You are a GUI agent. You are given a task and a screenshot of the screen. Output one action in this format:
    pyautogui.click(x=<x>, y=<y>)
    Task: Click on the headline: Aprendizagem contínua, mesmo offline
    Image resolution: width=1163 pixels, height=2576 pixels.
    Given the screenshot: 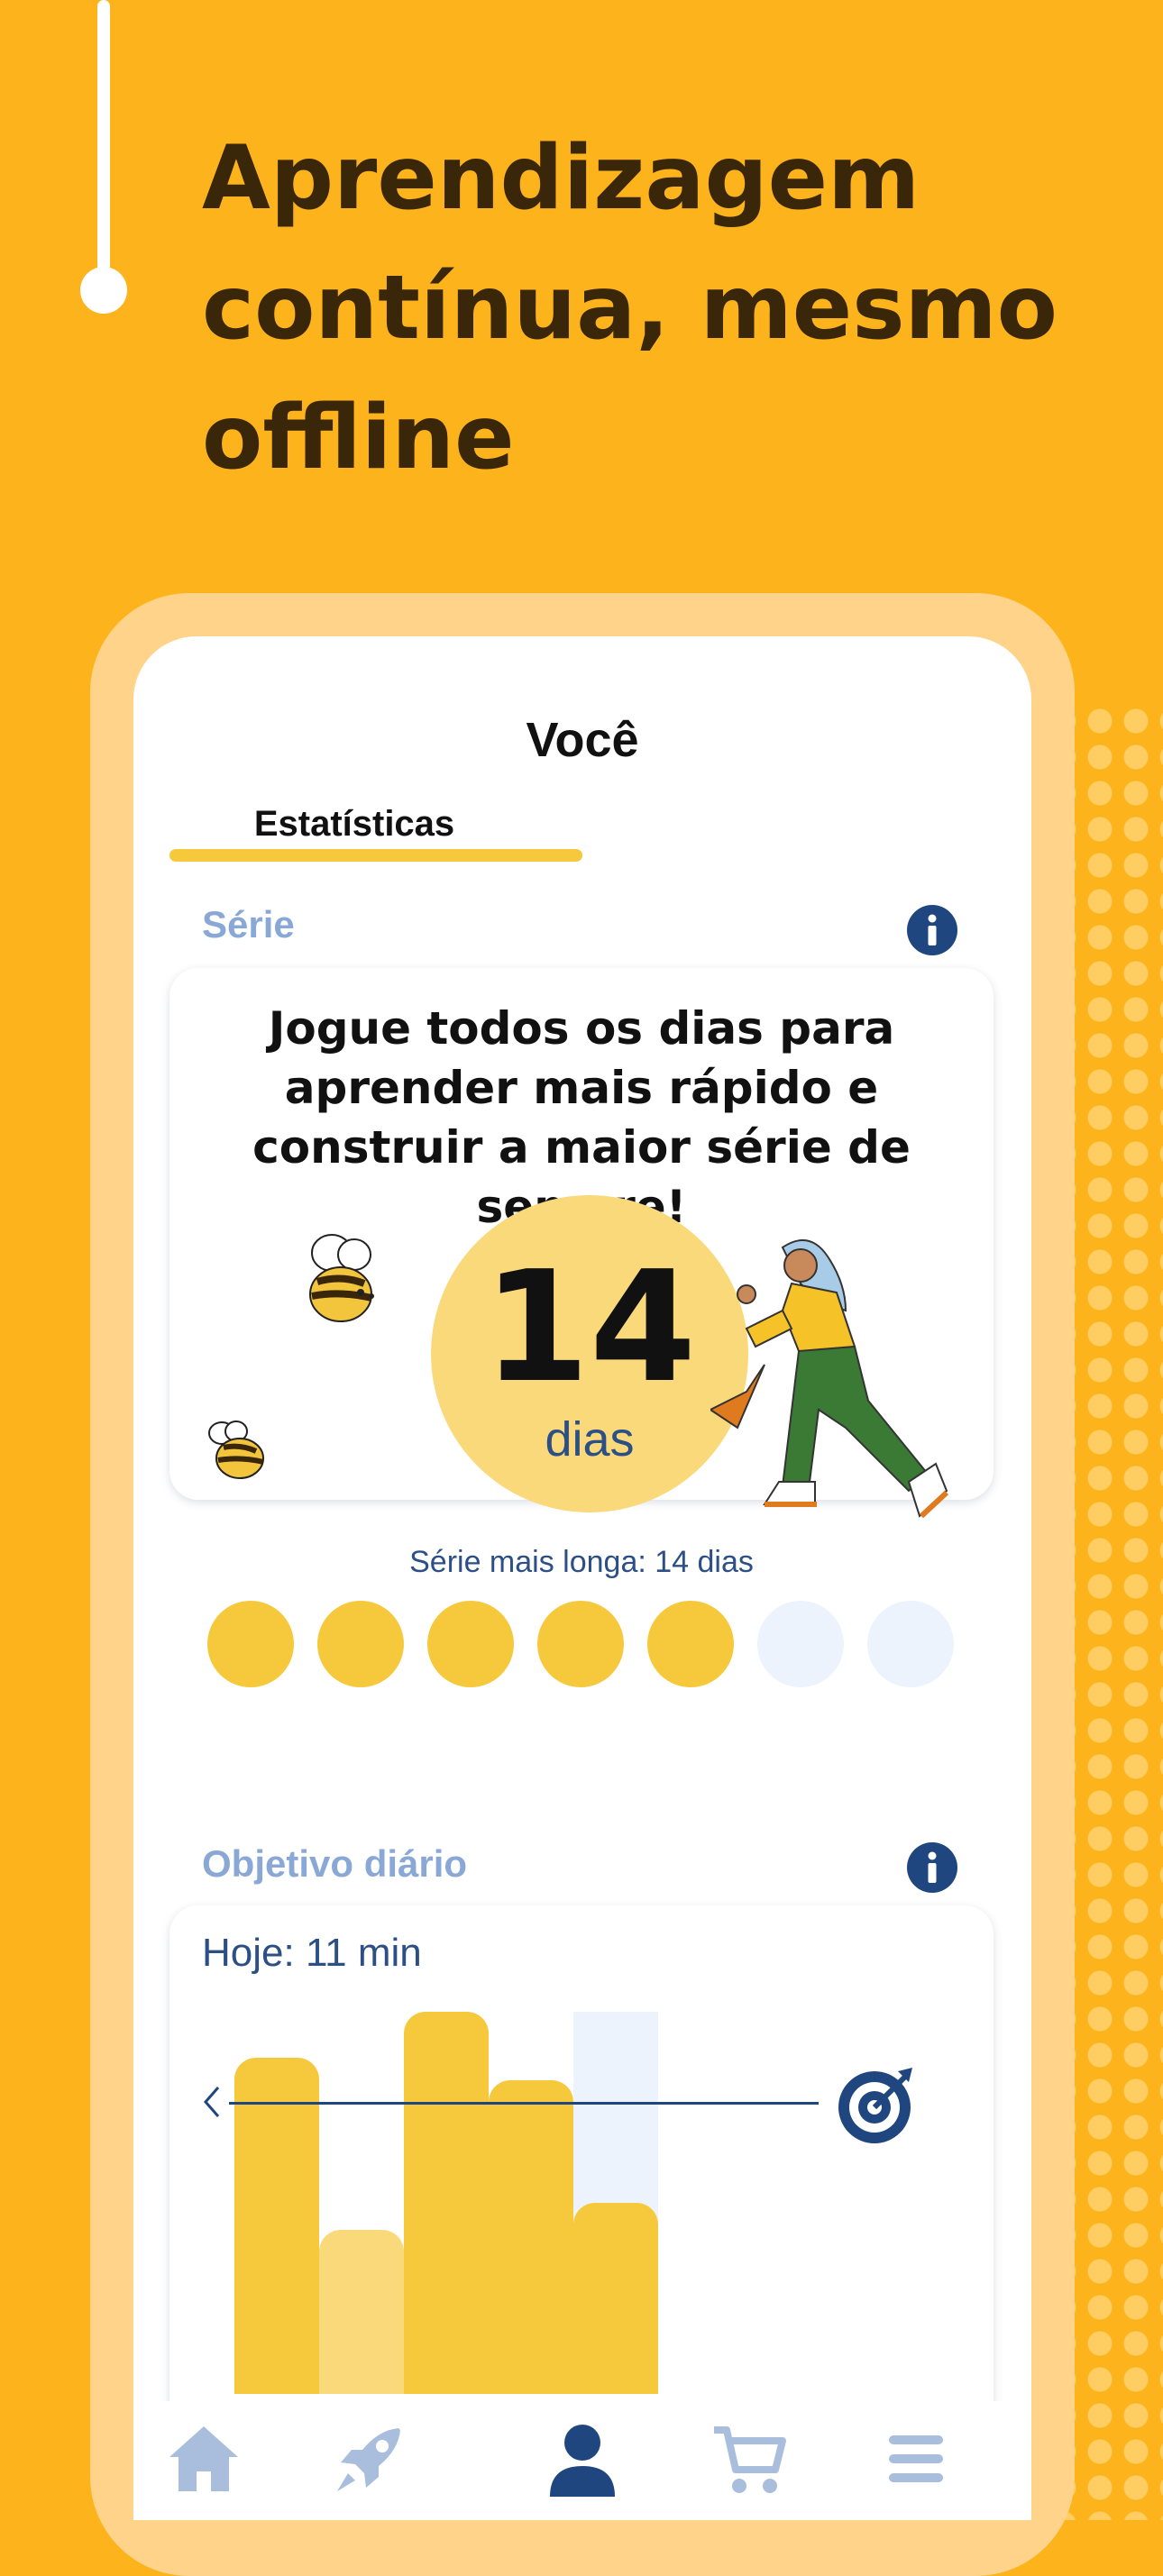 What is the action you would take?
    pyautogui.click(x=630, y=308)
    